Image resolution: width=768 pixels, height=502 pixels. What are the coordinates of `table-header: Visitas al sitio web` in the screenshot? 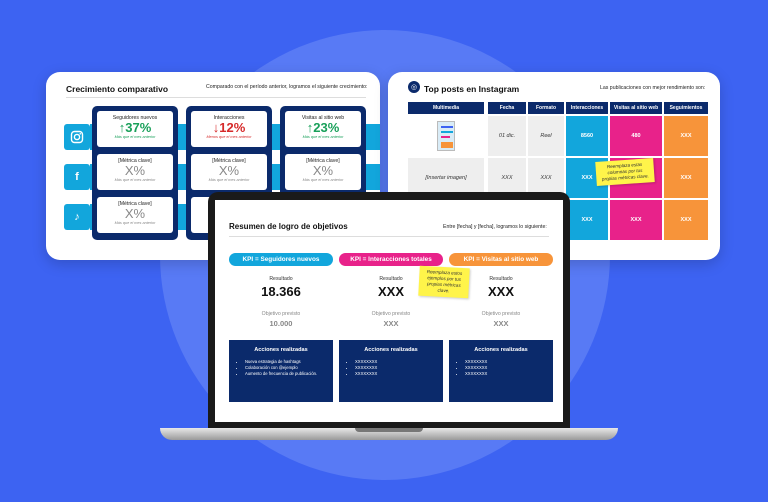 It's located at (636, 108).